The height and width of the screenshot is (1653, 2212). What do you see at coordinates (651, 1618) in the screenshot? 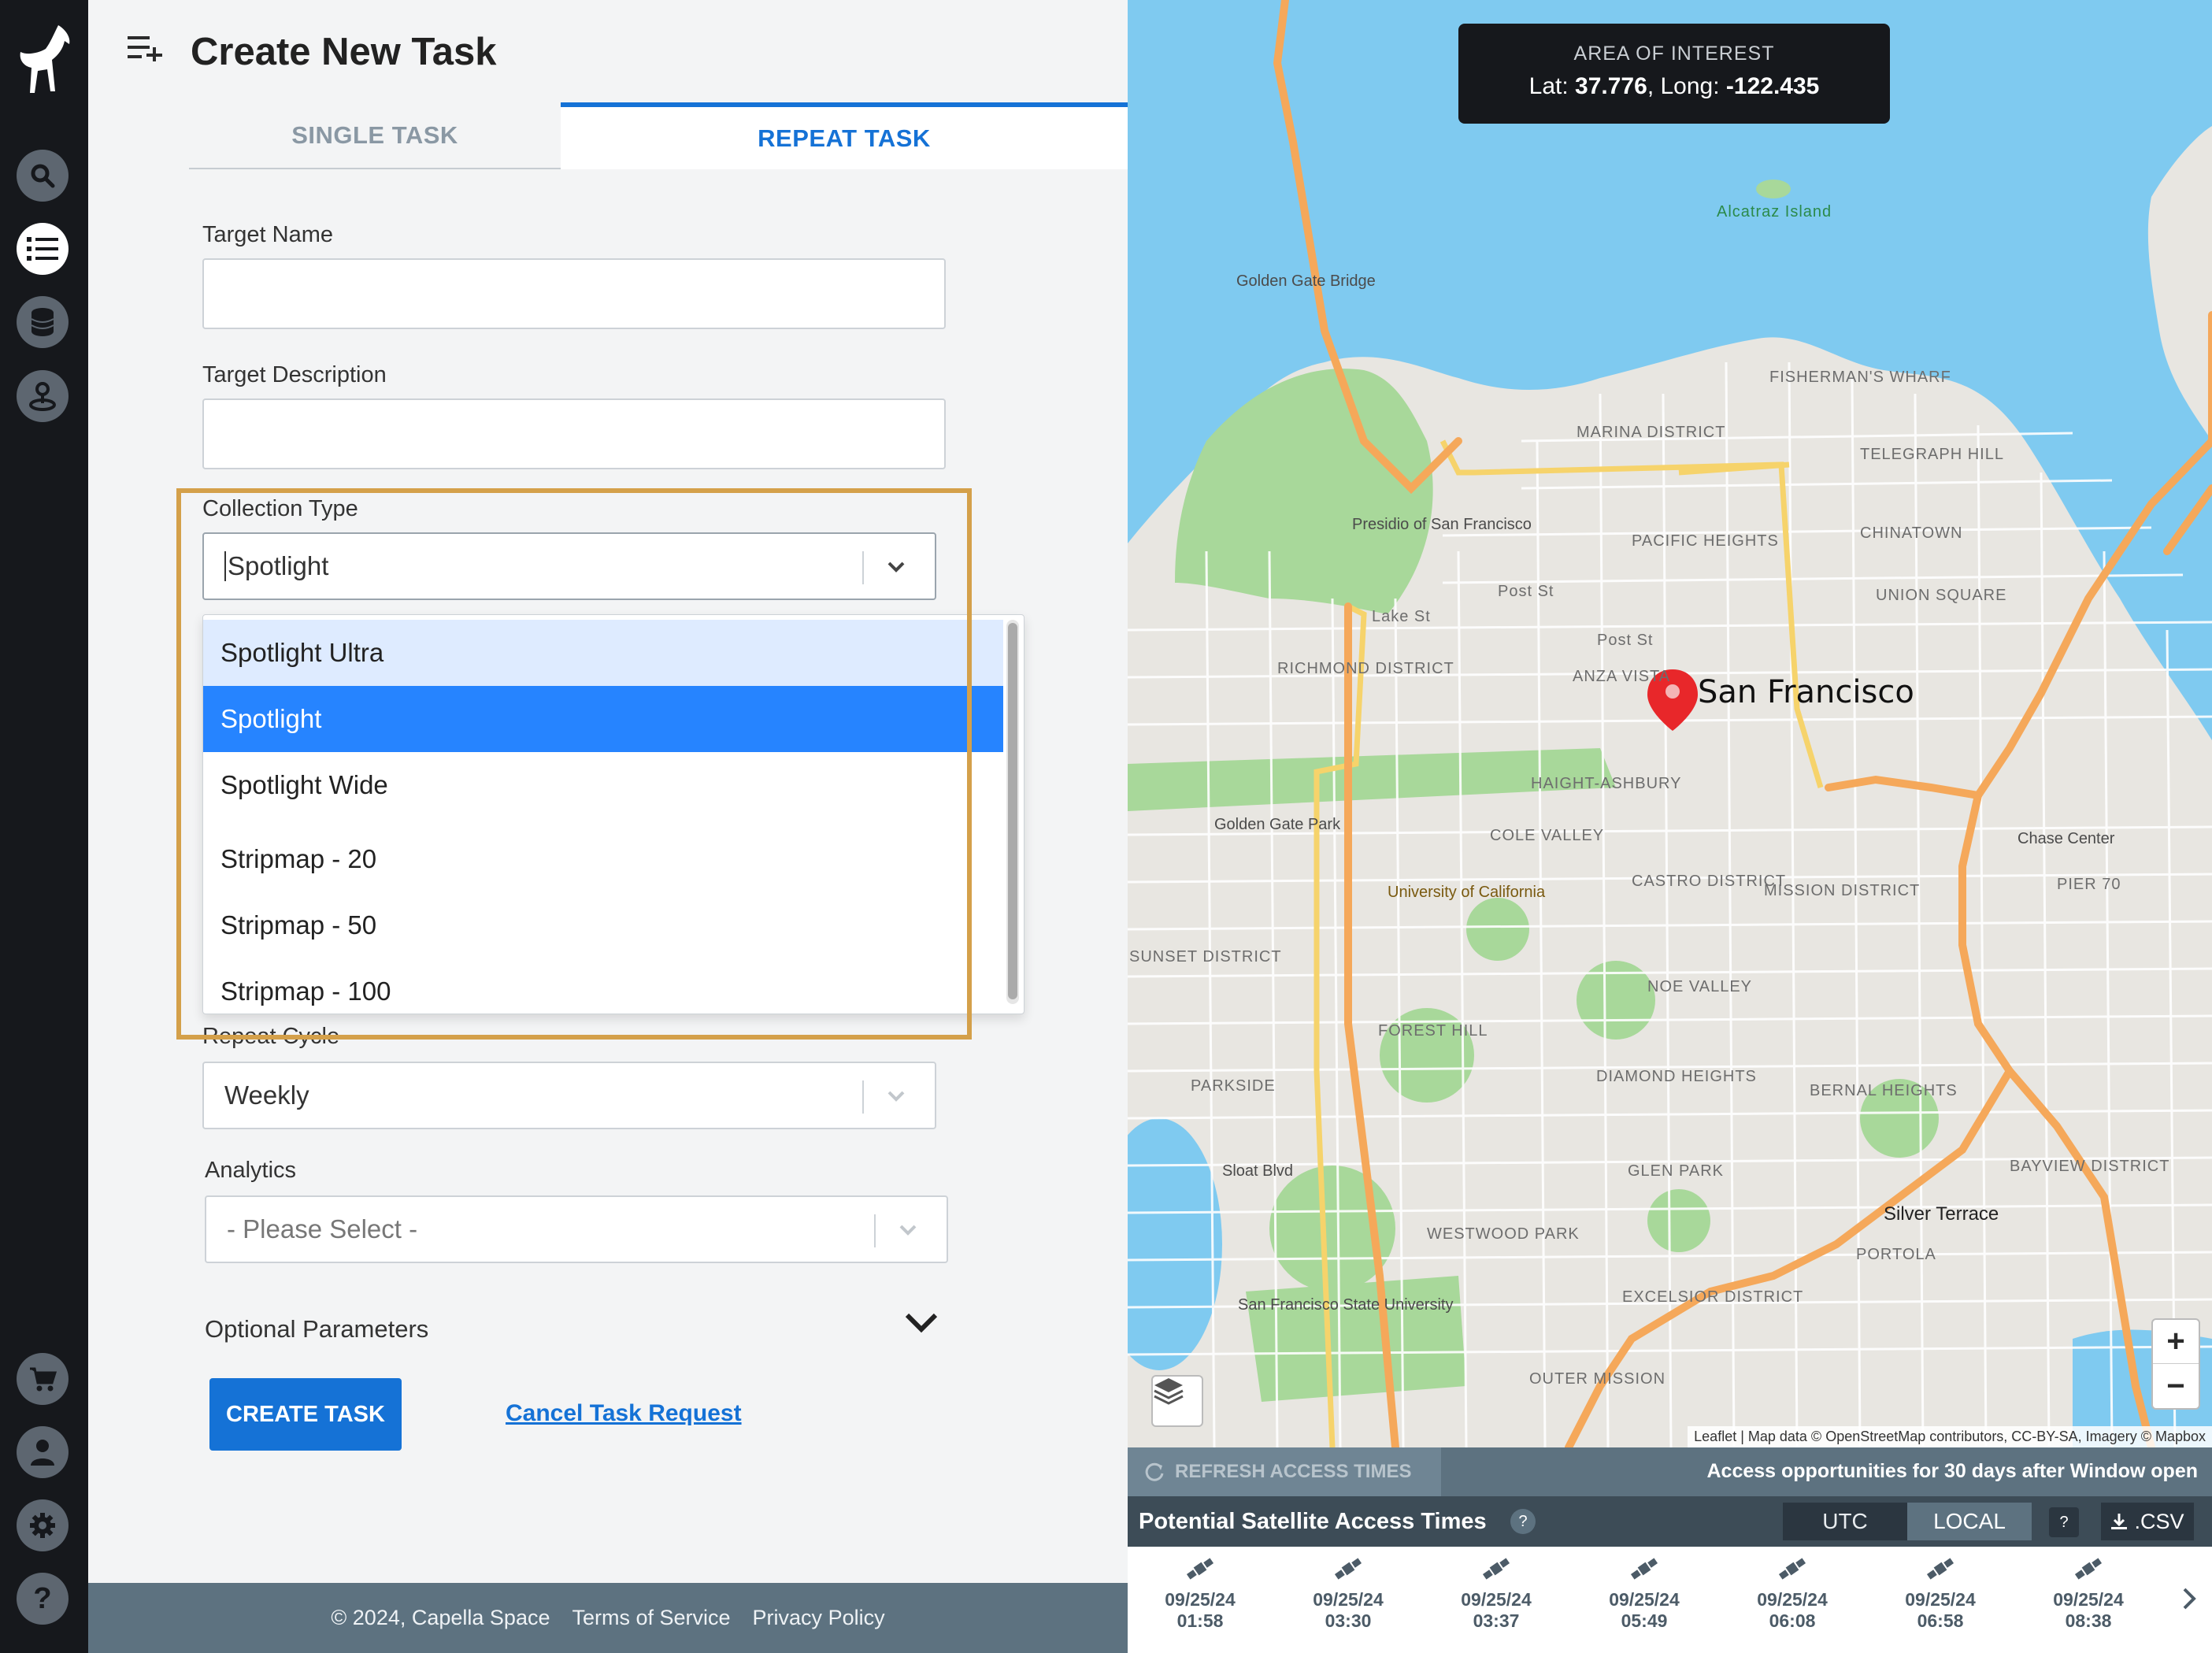
I see `terms-link: Terms of Service` at bounding box center [651, 1618].